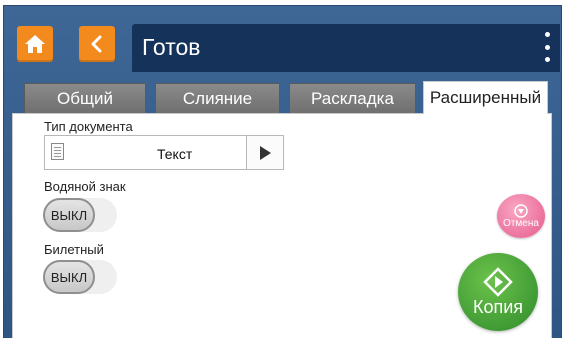 The height and width of the screenshot is (338, 565). Describe the element at coordinates (352, 98) in the screenshot. I see `tab-layout: Раскладка` at that location.